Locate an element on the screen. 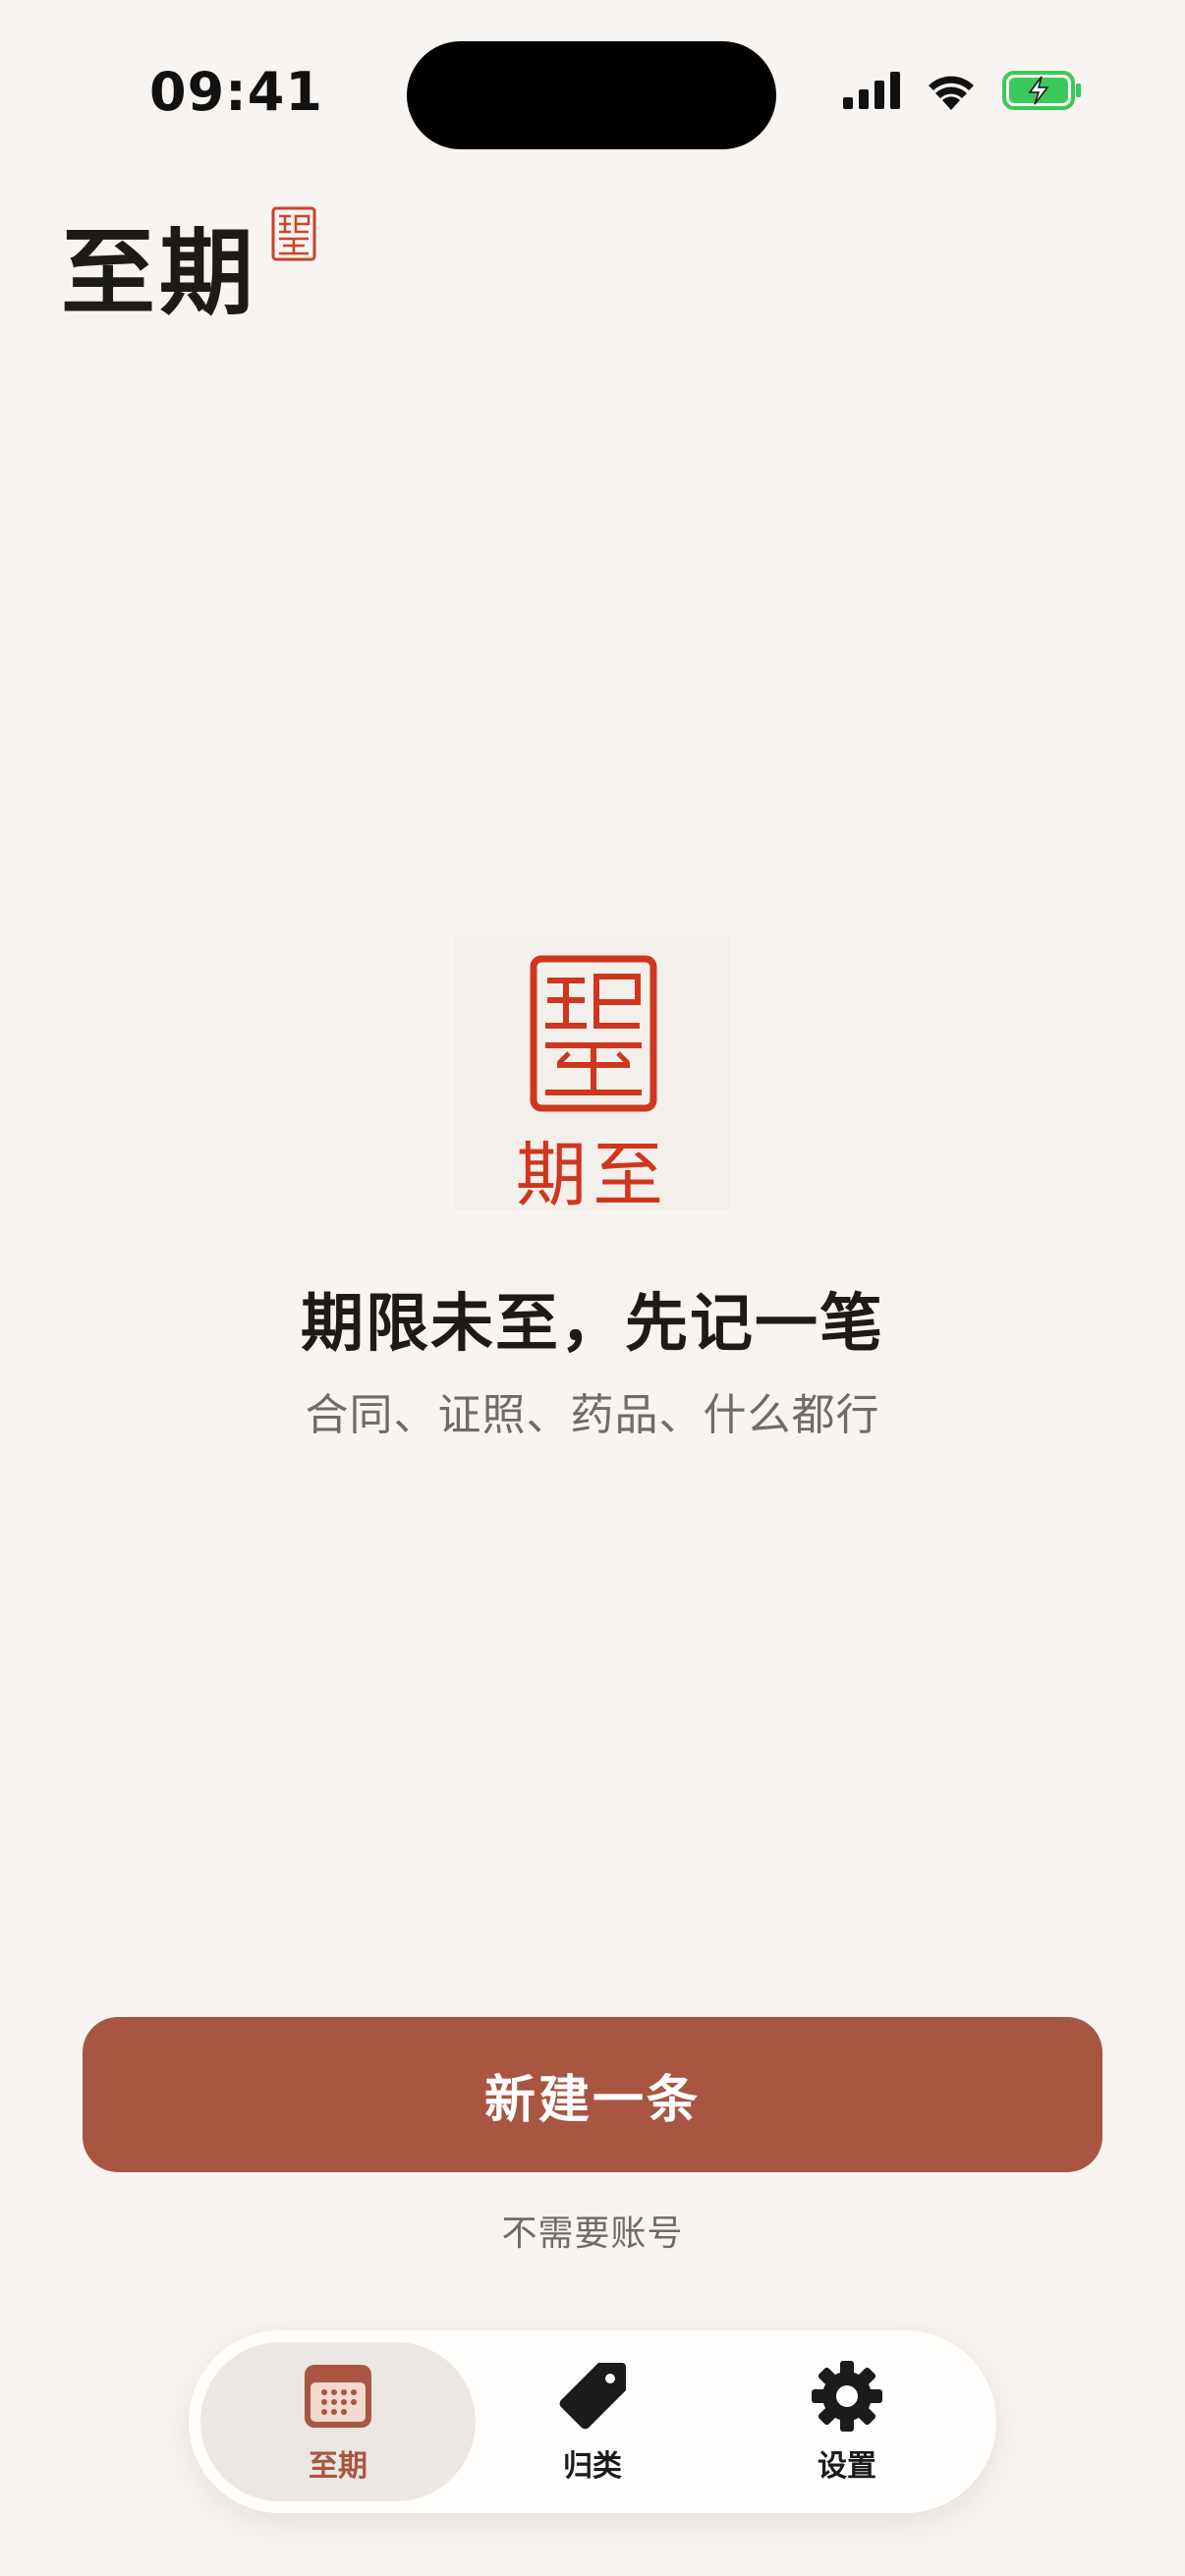 This screenshot has width=1185, height=2576. tab-settings: 设置 is located at coordinates (847, 2421).